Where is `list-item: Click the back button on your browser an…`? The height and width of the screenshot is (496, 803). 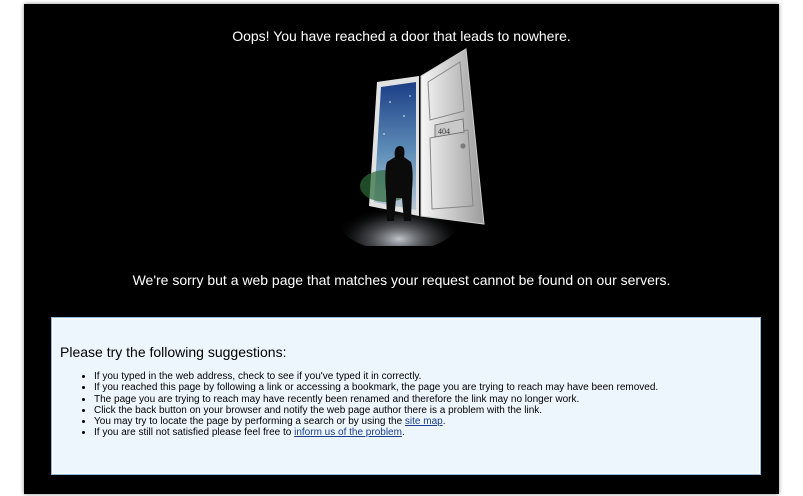 list-item: Click the back button on your browser an… is located at coordinates (429, 410).